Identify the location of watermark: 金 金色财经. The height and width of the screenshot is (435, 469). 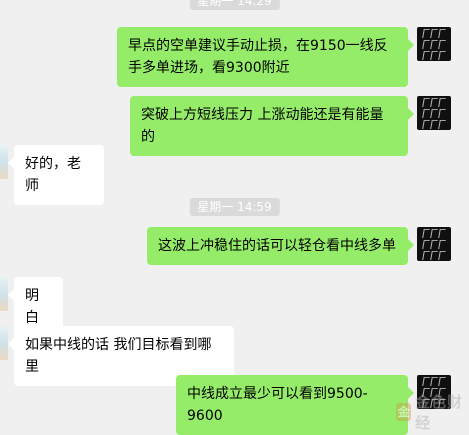
(432, 412).